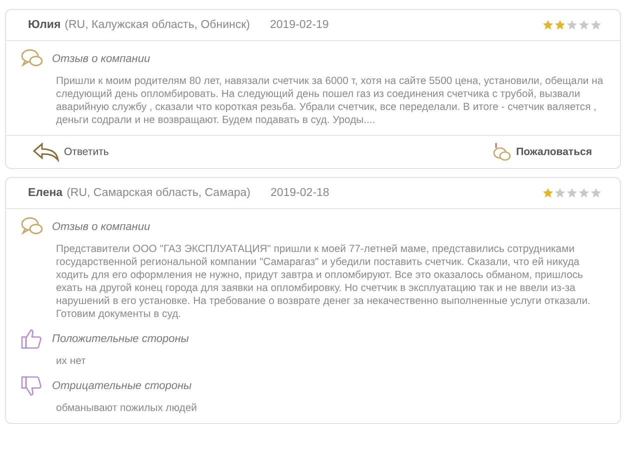 The width and height of the screenshot is (631, 457). Describe the element at coordinates (122, 386) in the screenshot. I see `section-title: Отрицательные стороны` at that location.